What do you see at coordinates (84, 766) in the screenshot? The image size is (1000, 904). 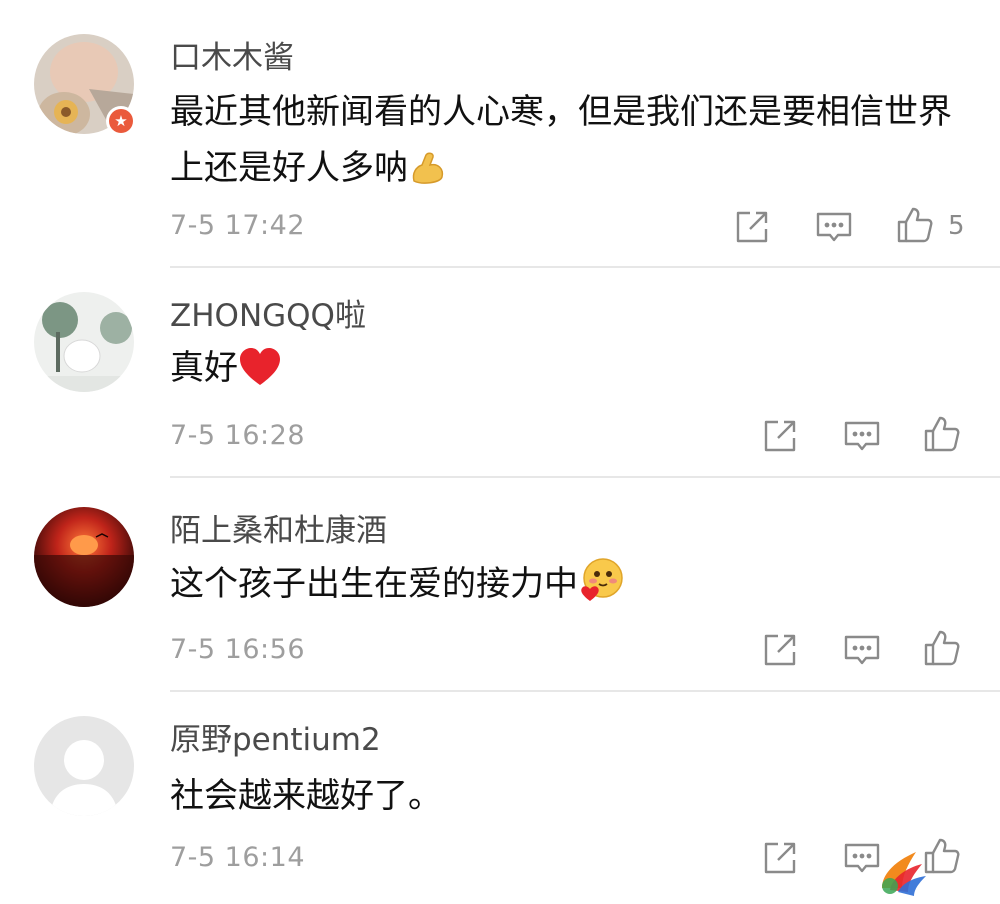 I see `avatar` at bounding box center [84, 766].